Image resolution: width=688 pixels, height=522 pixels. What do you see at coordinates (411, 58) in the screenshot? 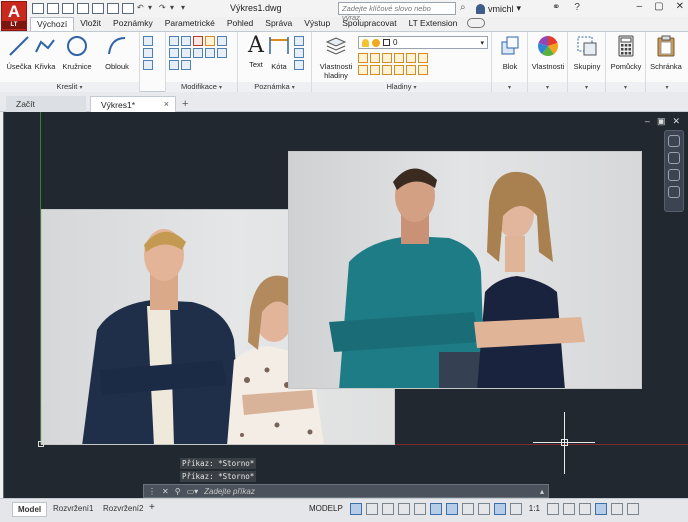
I see `layer-tool-5-icon` at bounding box center [411, 58].